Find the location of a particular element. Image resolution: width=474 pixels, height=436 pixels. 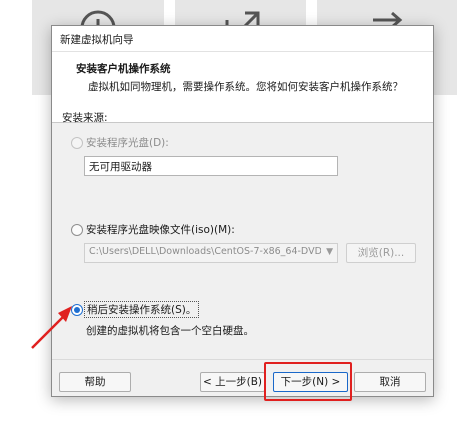

cancel-button: 取消 is located at coordinates (390, 382).